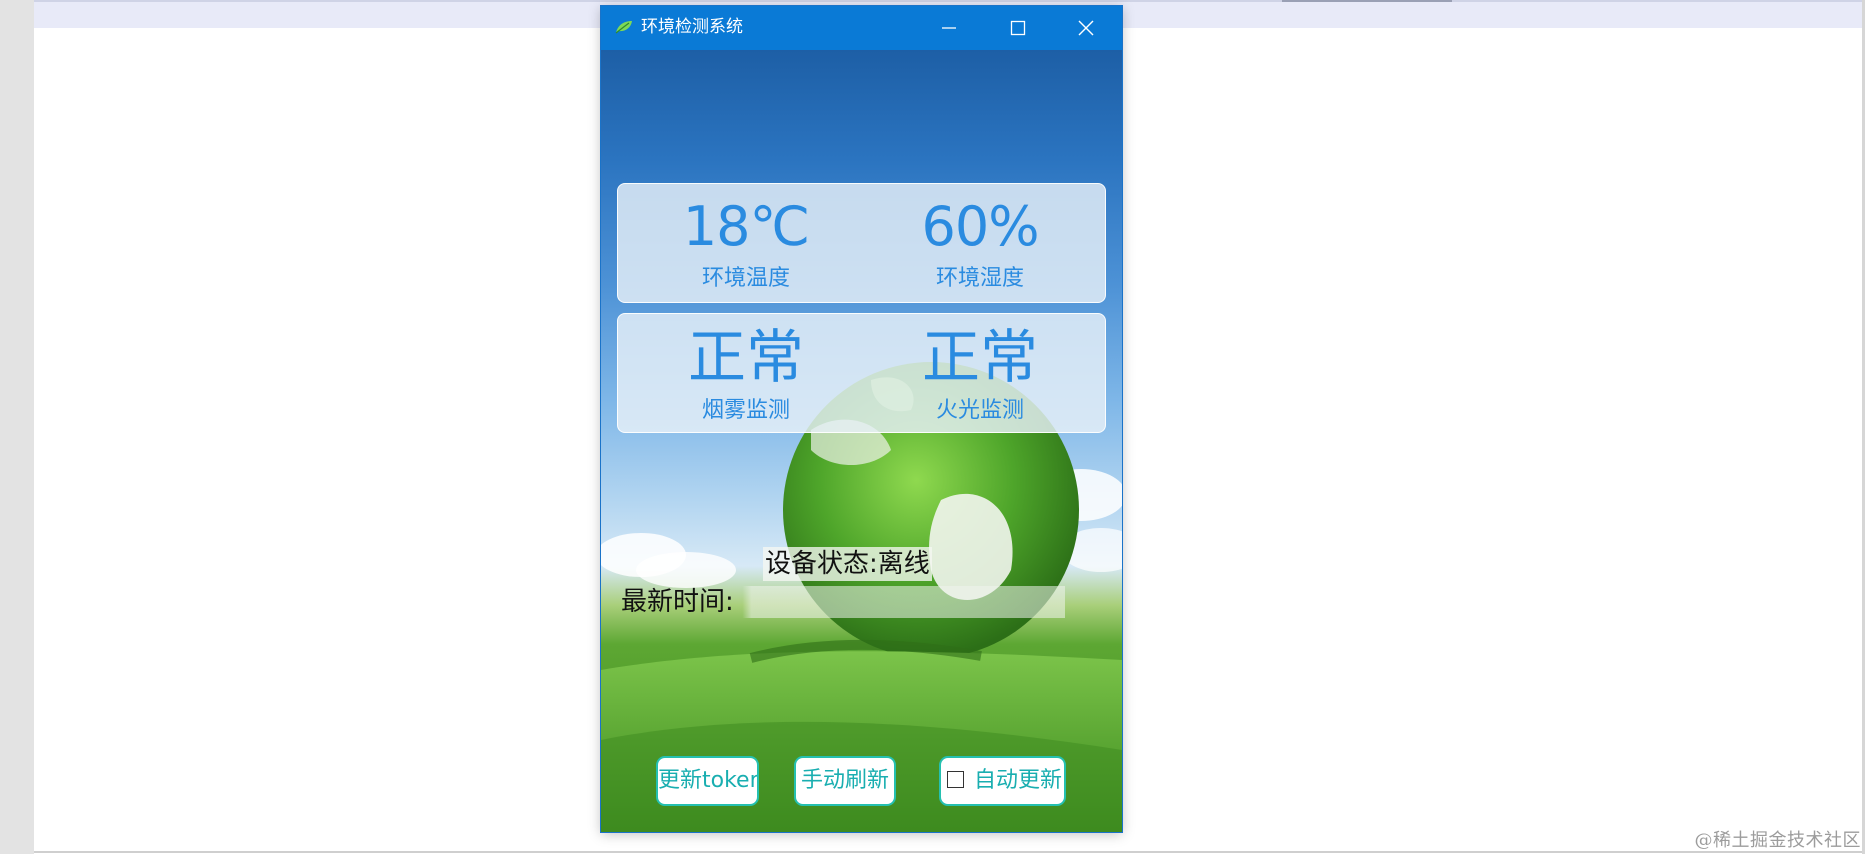 Image resolution: width=1865 pixels, height=854 pixels. I want to click on close-button, so click(1086, 28).